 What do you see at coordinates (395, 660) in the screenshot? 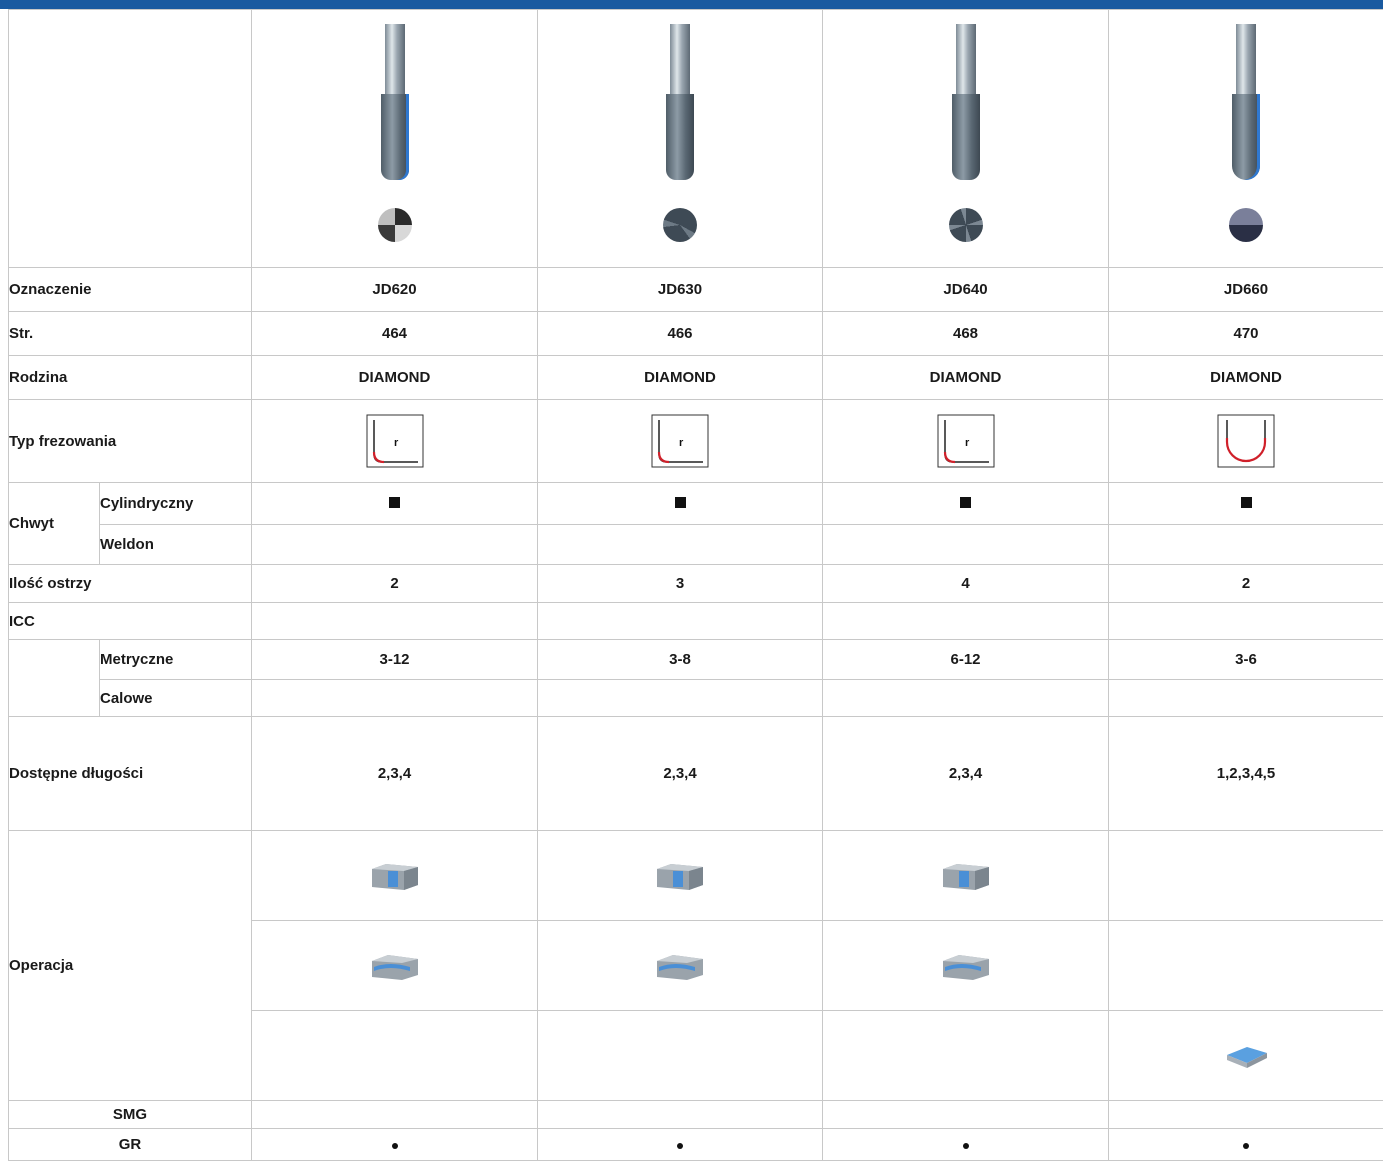
I see `metric-value: 3-12` at bounding box center [395, 660].